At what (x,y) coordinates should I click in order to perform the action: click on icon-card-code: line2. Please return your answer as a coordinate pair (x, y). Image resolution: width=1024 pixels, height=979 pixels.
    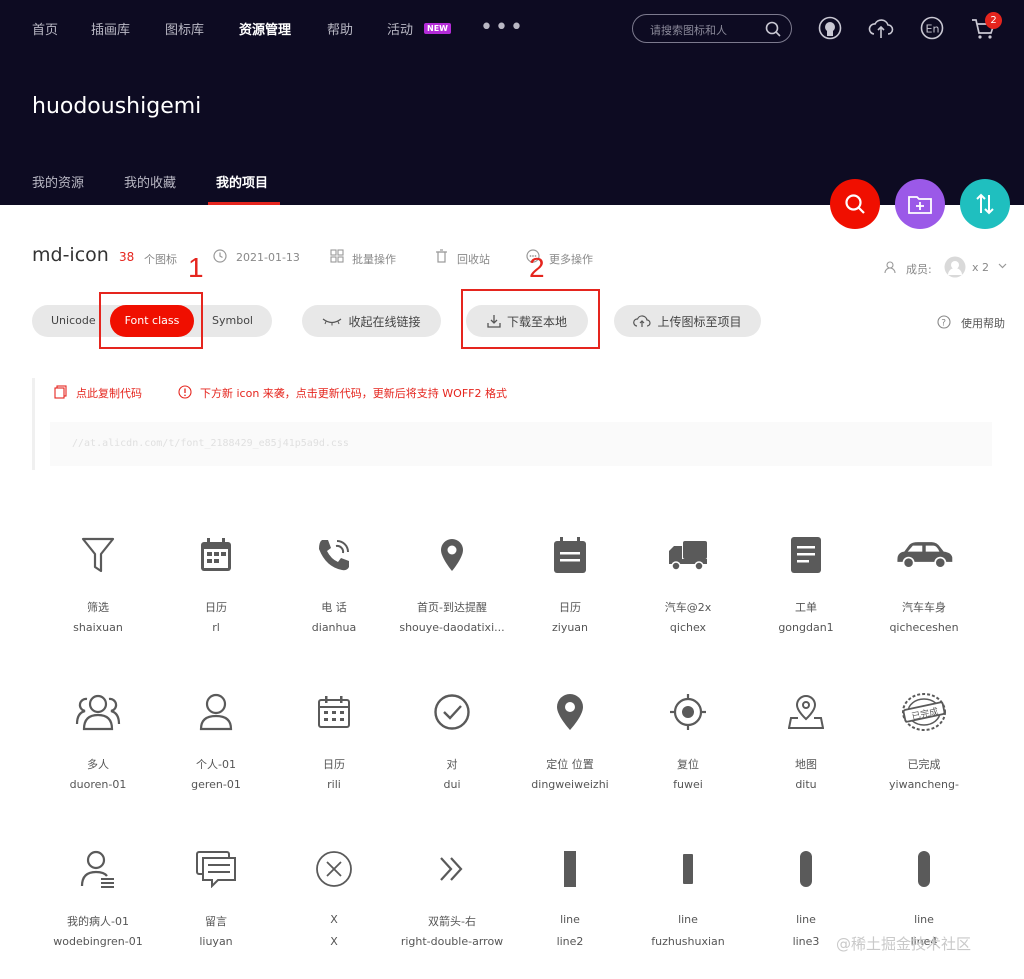
    Looking at the image, I should click on (570, 941).